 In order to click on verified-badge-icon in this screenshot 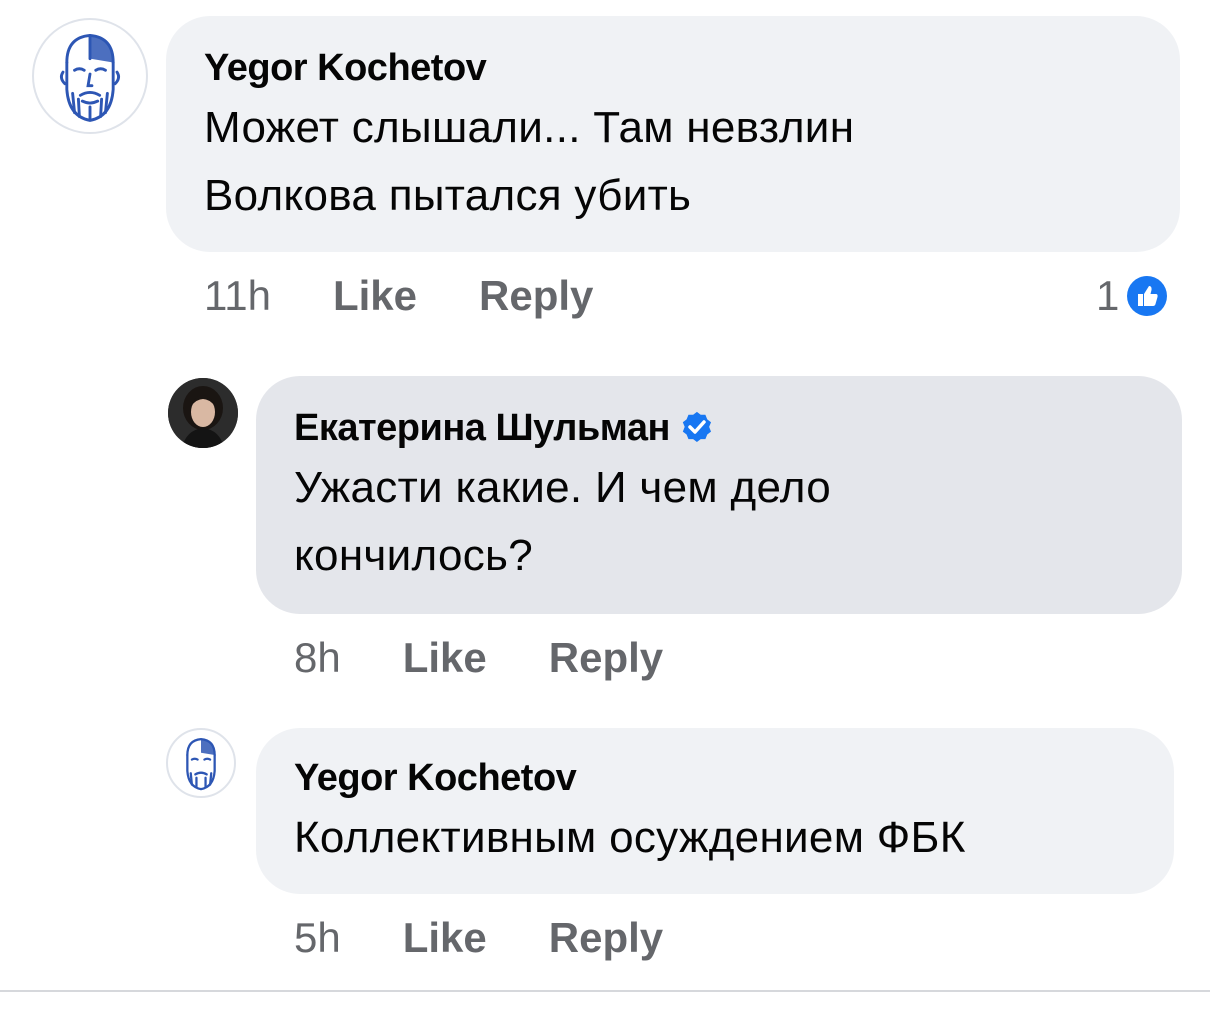, I will do `click(697, 427)`.